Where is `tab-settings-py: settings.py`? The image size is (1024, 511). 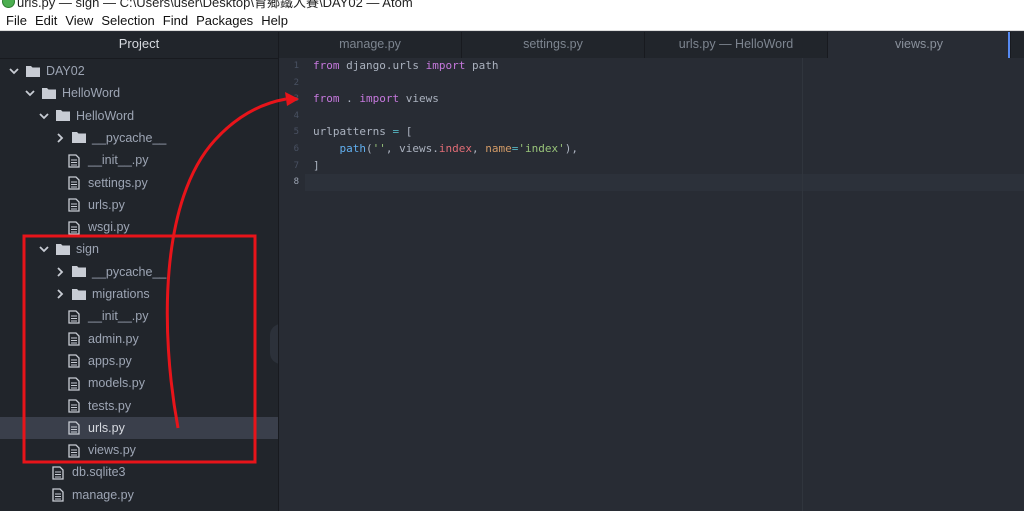
tab-settings-py: settings.py is located at coordinates (553, 45).